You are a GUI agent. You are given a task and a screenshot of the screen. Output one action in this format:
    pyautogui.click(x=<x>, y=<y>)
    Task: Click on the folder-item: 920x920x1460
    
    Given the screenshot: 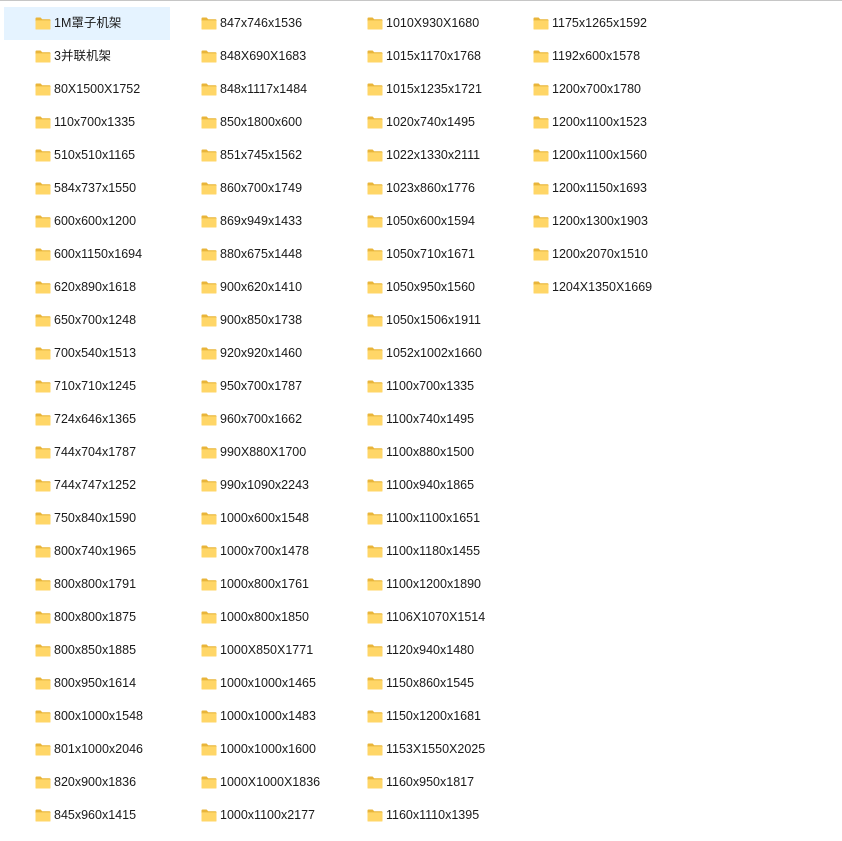 What is the action you would take?
    pyautogui.click(x=253, y=353)
    